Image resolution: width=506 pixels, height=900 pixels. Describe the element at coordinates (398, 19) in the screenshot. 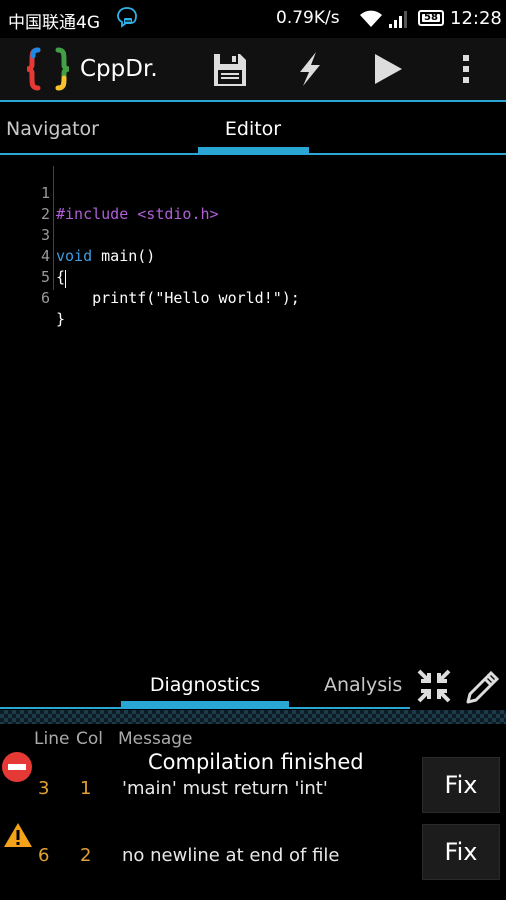

I see `signal-strength-icon` at that location.